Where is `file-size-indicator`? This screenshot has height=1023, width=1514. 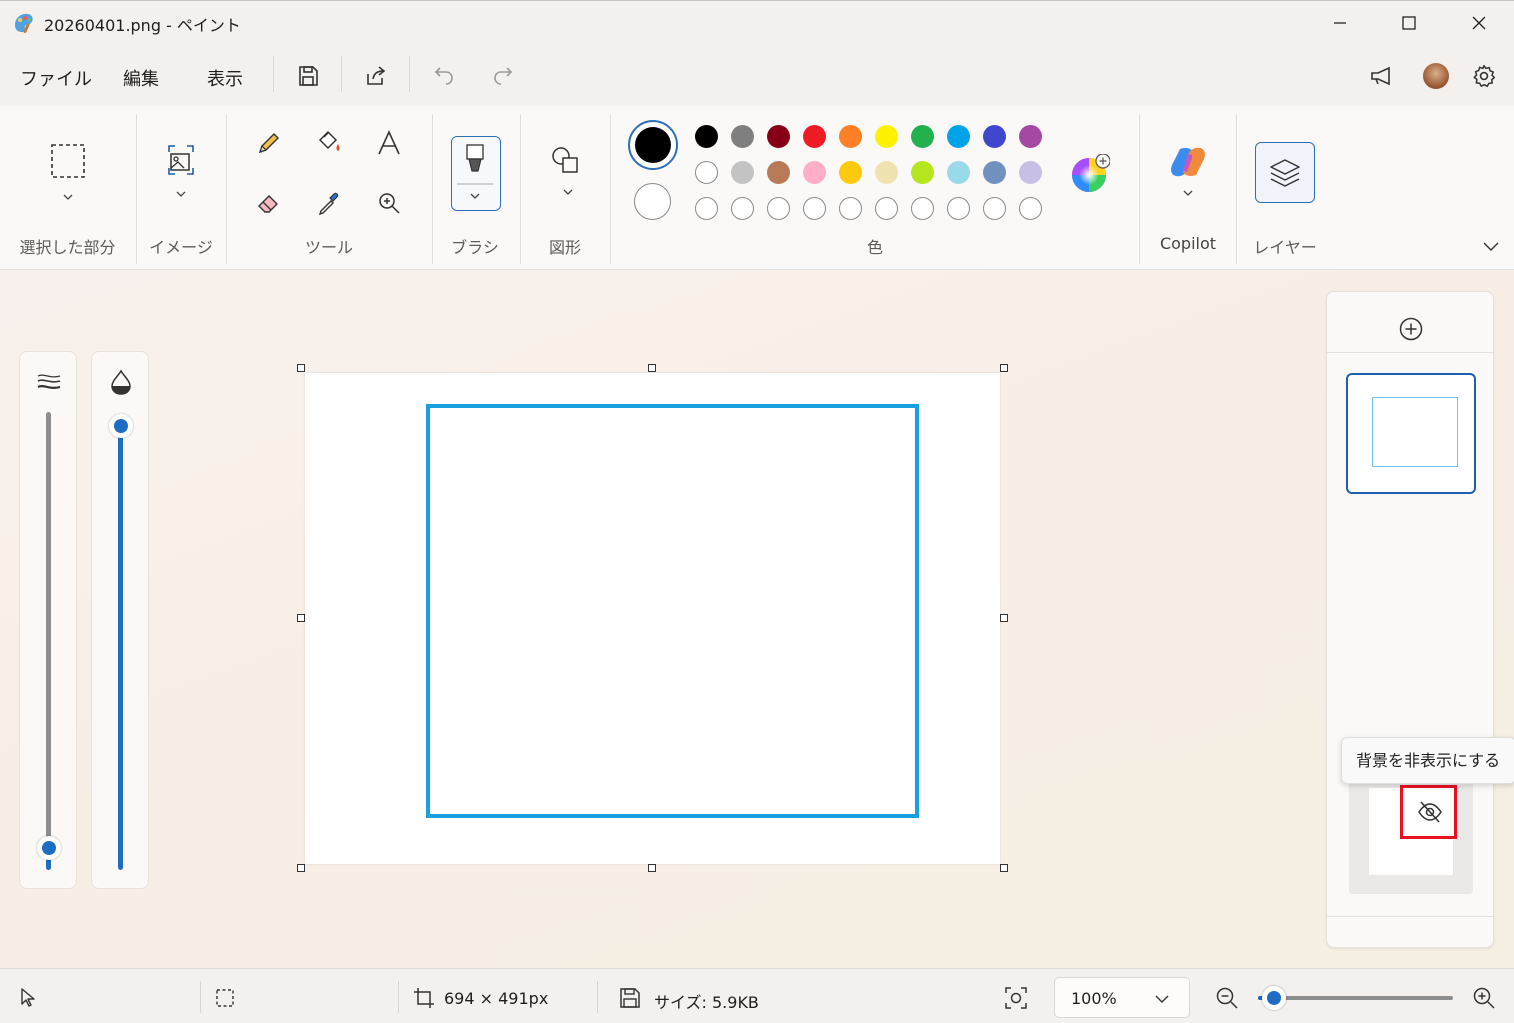
file-size-indicator is located at coordinates (630, 998).